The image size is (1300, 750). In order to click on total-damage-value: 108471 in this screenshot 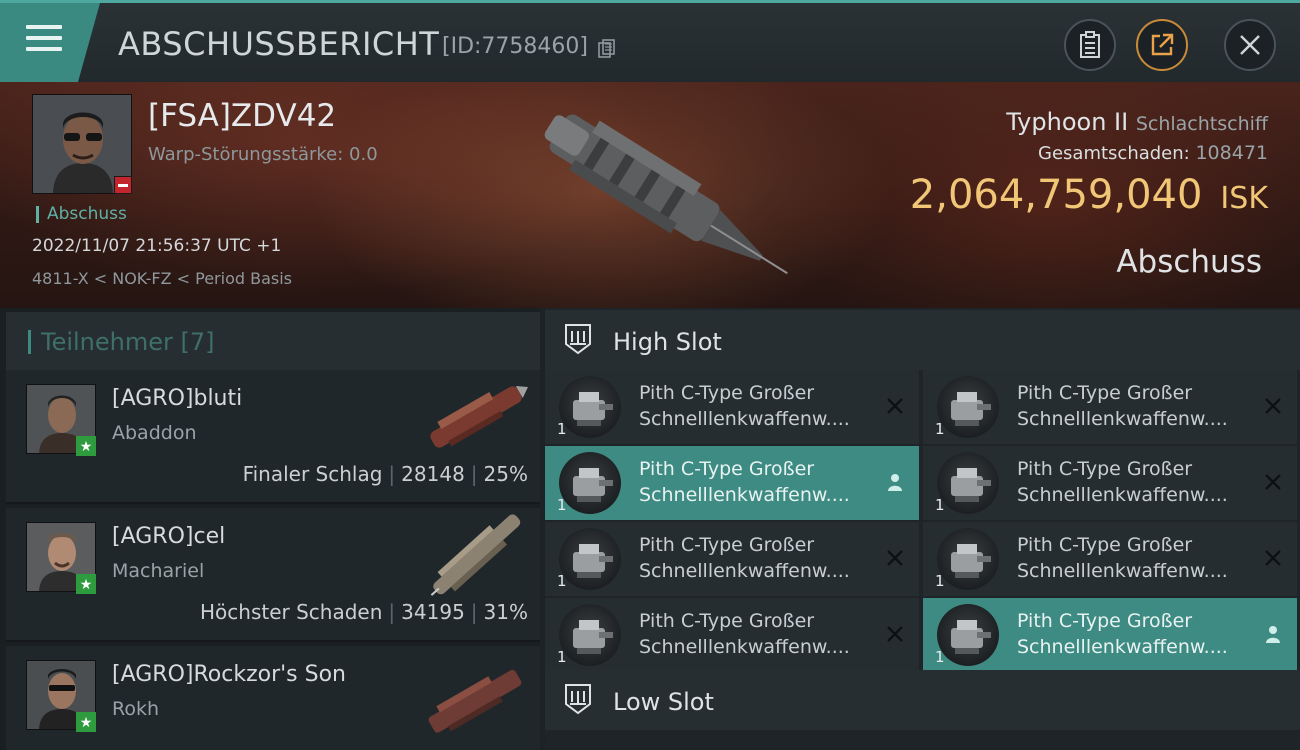, I will do `click(1231, 153)`.